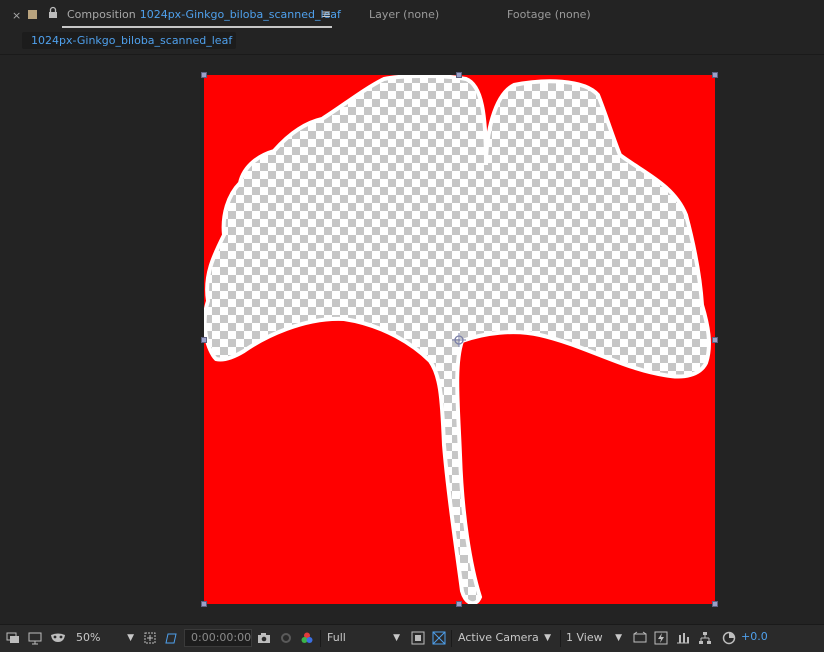 The height and width of the screenshot is (652, 824). I want to click on close-icon: ×, so click(16, 15).